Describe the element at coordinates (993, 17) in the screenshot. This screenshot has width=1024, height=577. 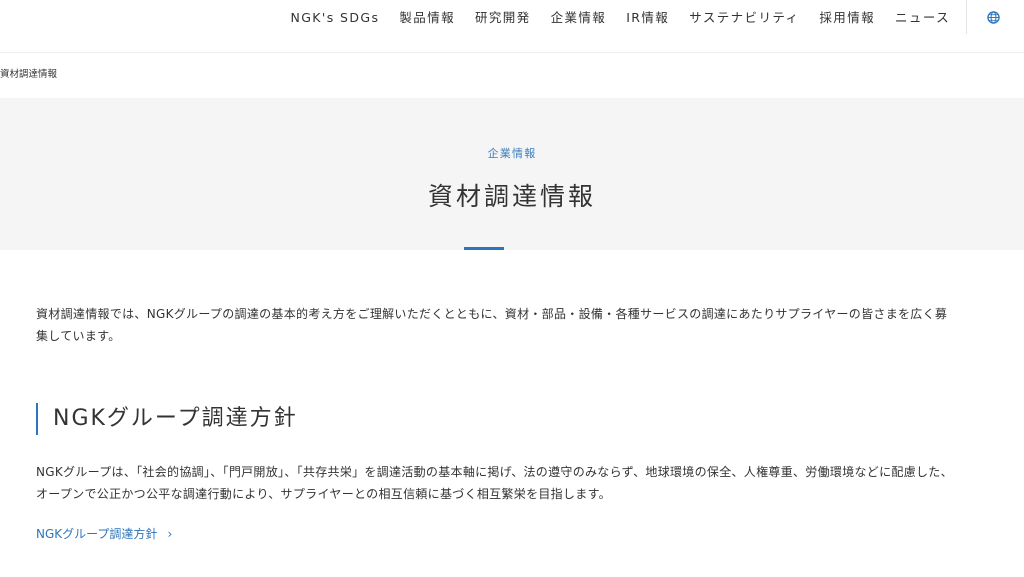
I see `globe-icon` at that location.